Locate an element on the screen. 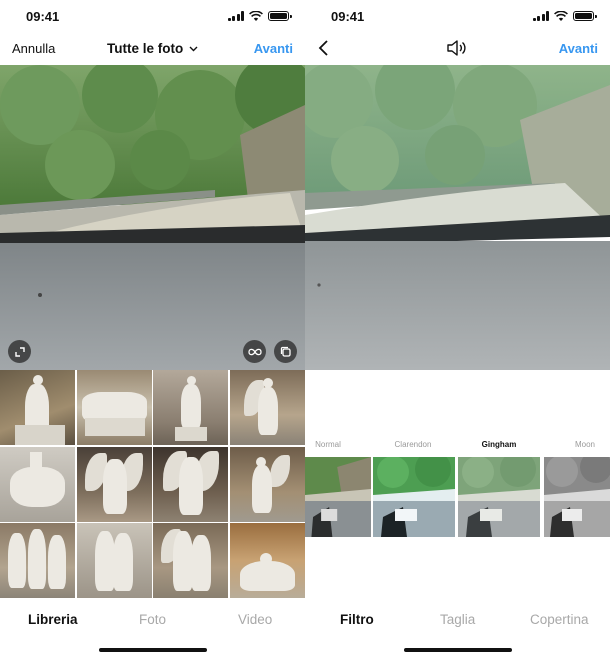  chevron-left-icon is located at coordinates (324, 48).